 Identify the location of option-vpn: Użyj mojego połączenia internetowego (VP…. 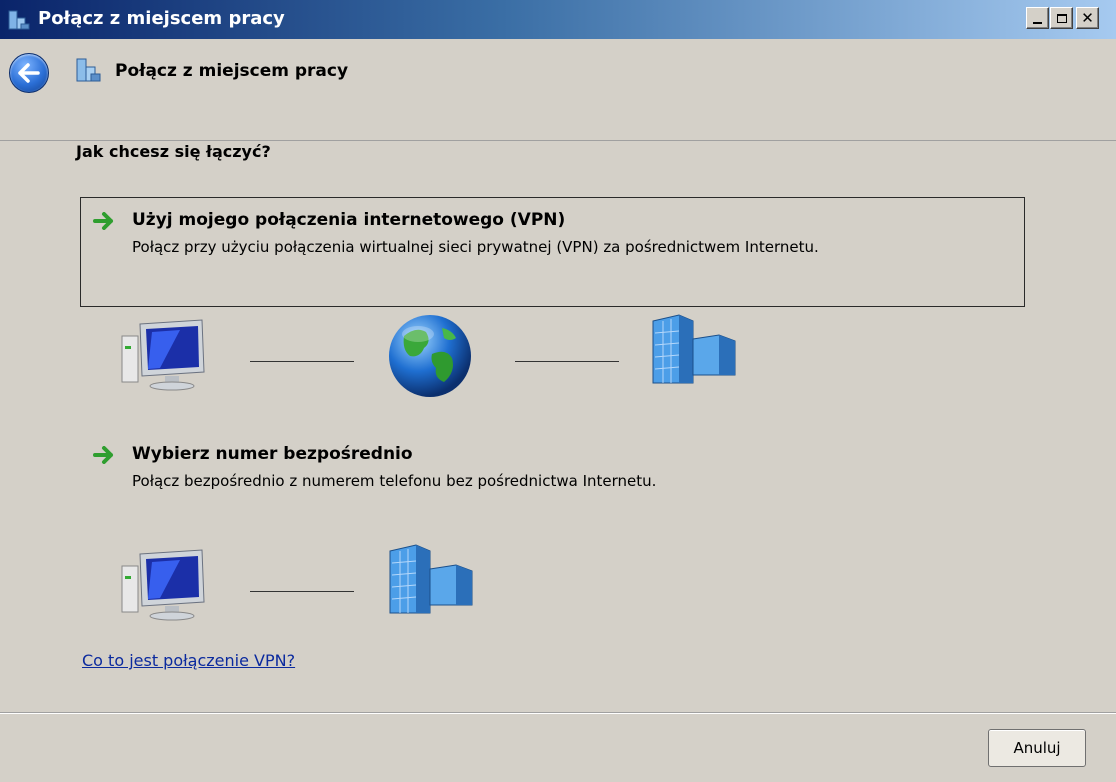
(552, 252).